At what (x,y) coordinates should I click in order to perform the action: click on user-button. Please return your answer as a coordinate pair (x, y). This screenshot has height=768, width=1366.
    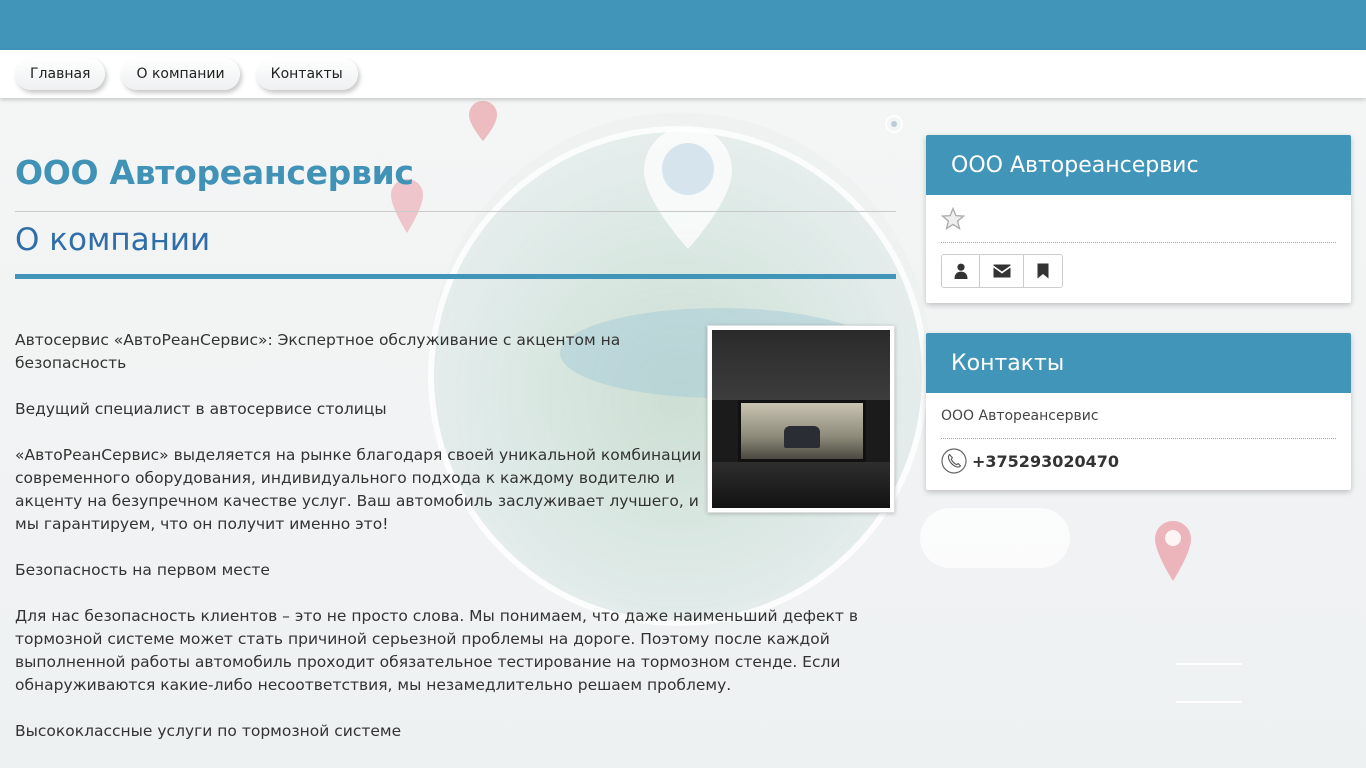
    Looking at the image, I should click on (961, 271).